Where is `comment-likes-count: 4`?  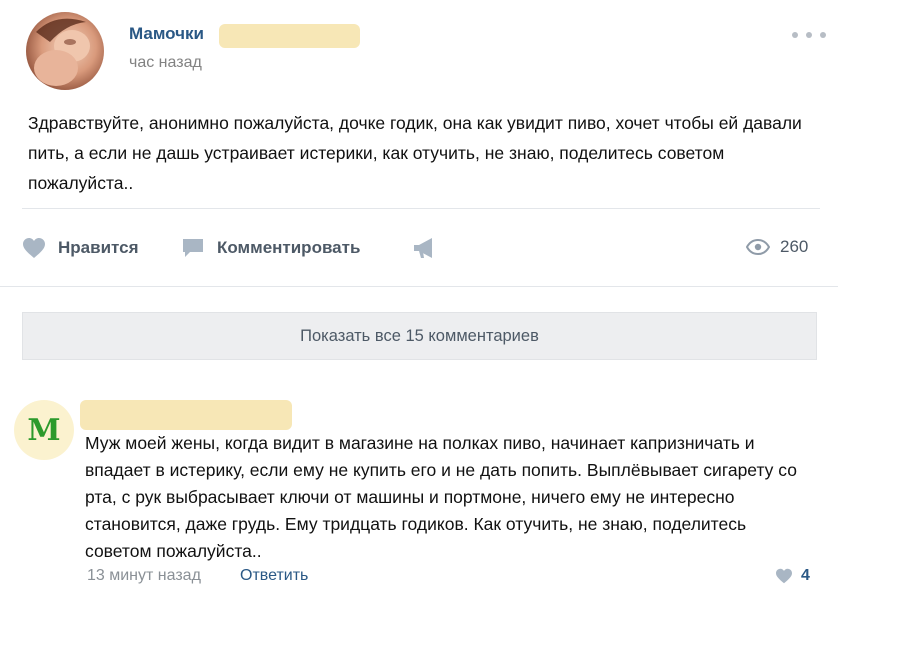 comment-likes-count: 4 is located at coordinates (805, 575).